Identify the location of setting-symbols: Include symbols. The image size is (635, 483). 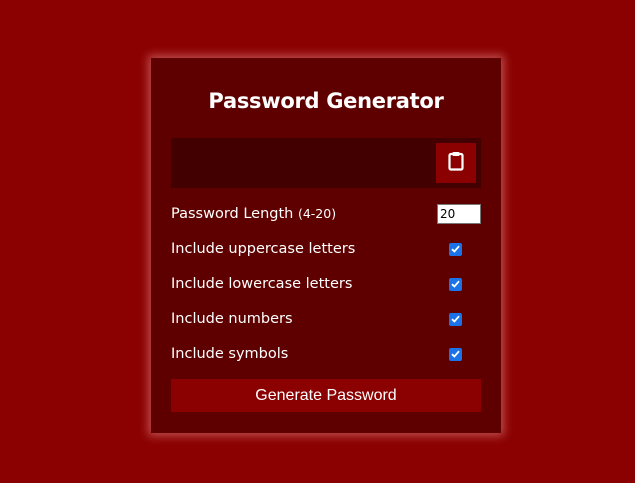
(326, 354).